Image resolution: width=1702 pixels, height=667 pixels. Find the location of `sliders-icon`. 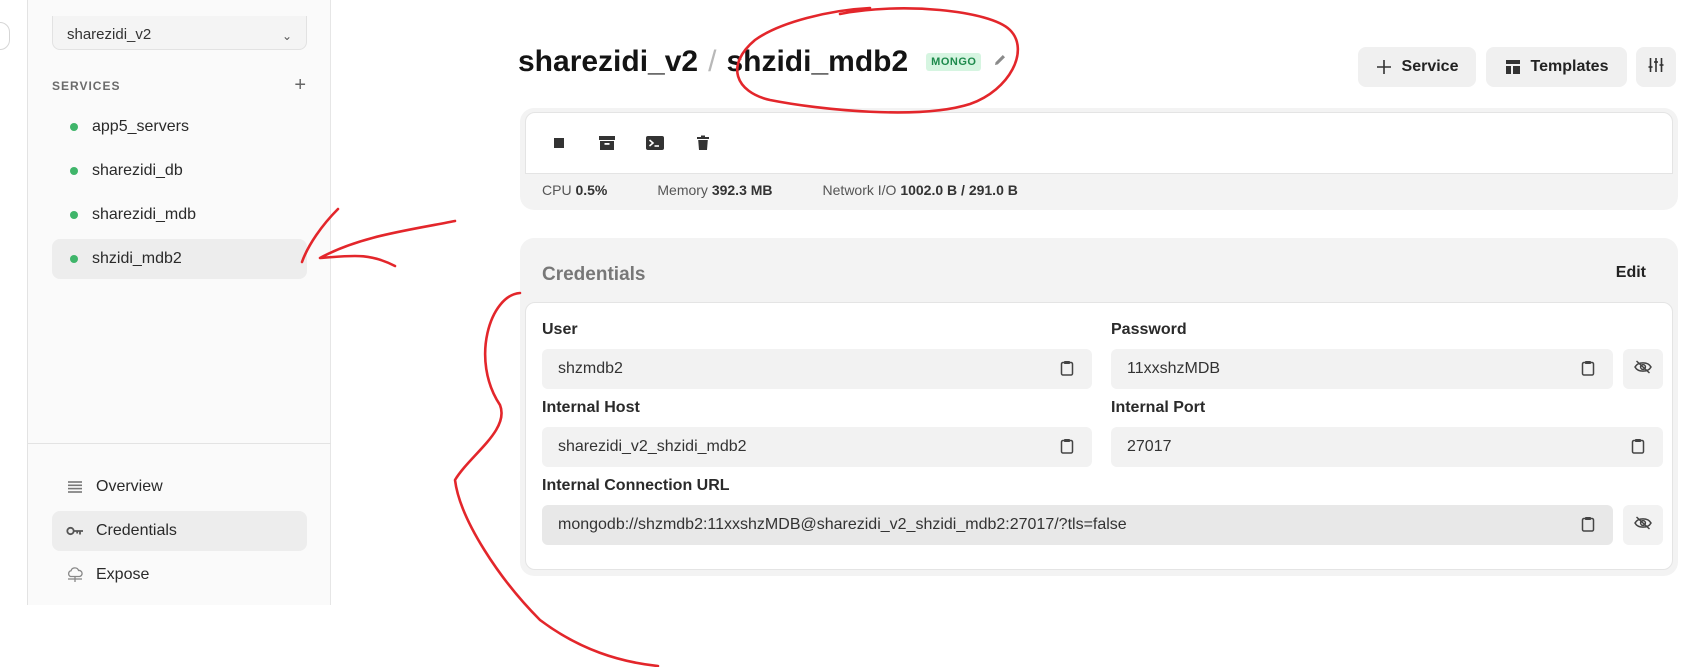

sliders-icon is located at coordinates (1656, 67).